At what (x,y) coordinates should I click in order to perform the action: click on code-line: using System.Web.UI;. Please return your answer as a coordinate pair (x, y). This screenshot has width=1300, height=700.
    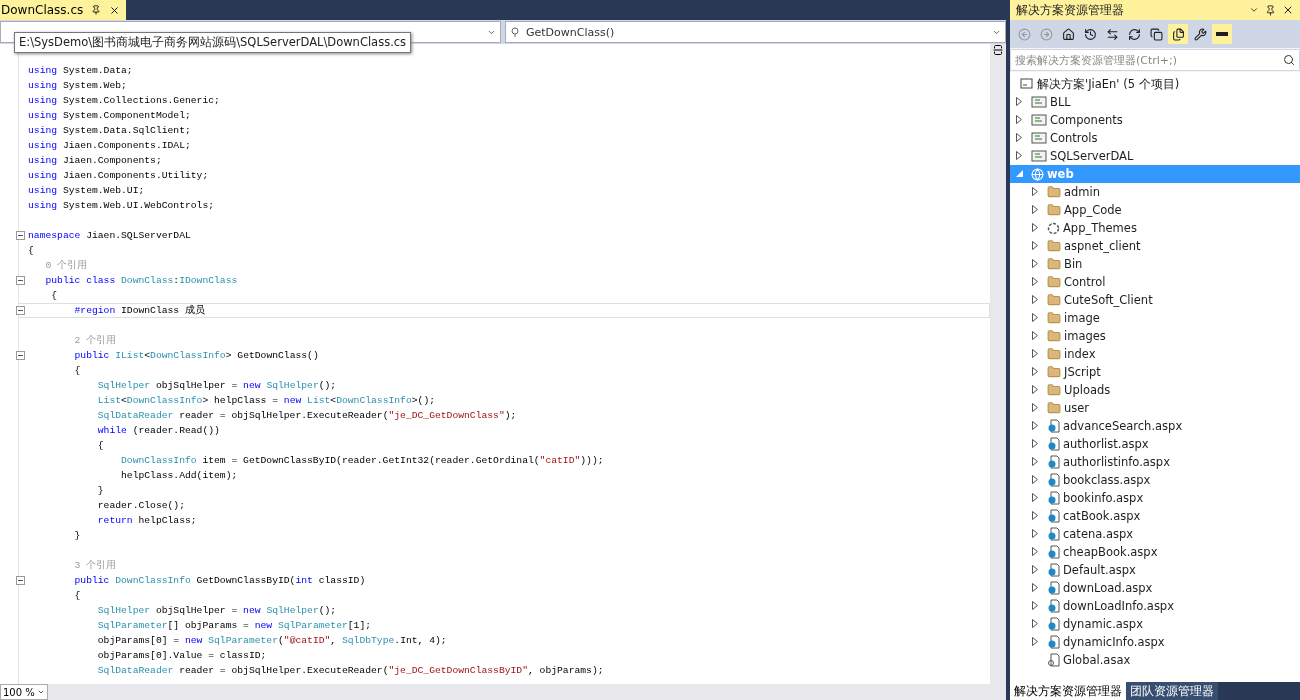
    Looking at the image, I should click on (86, 190).